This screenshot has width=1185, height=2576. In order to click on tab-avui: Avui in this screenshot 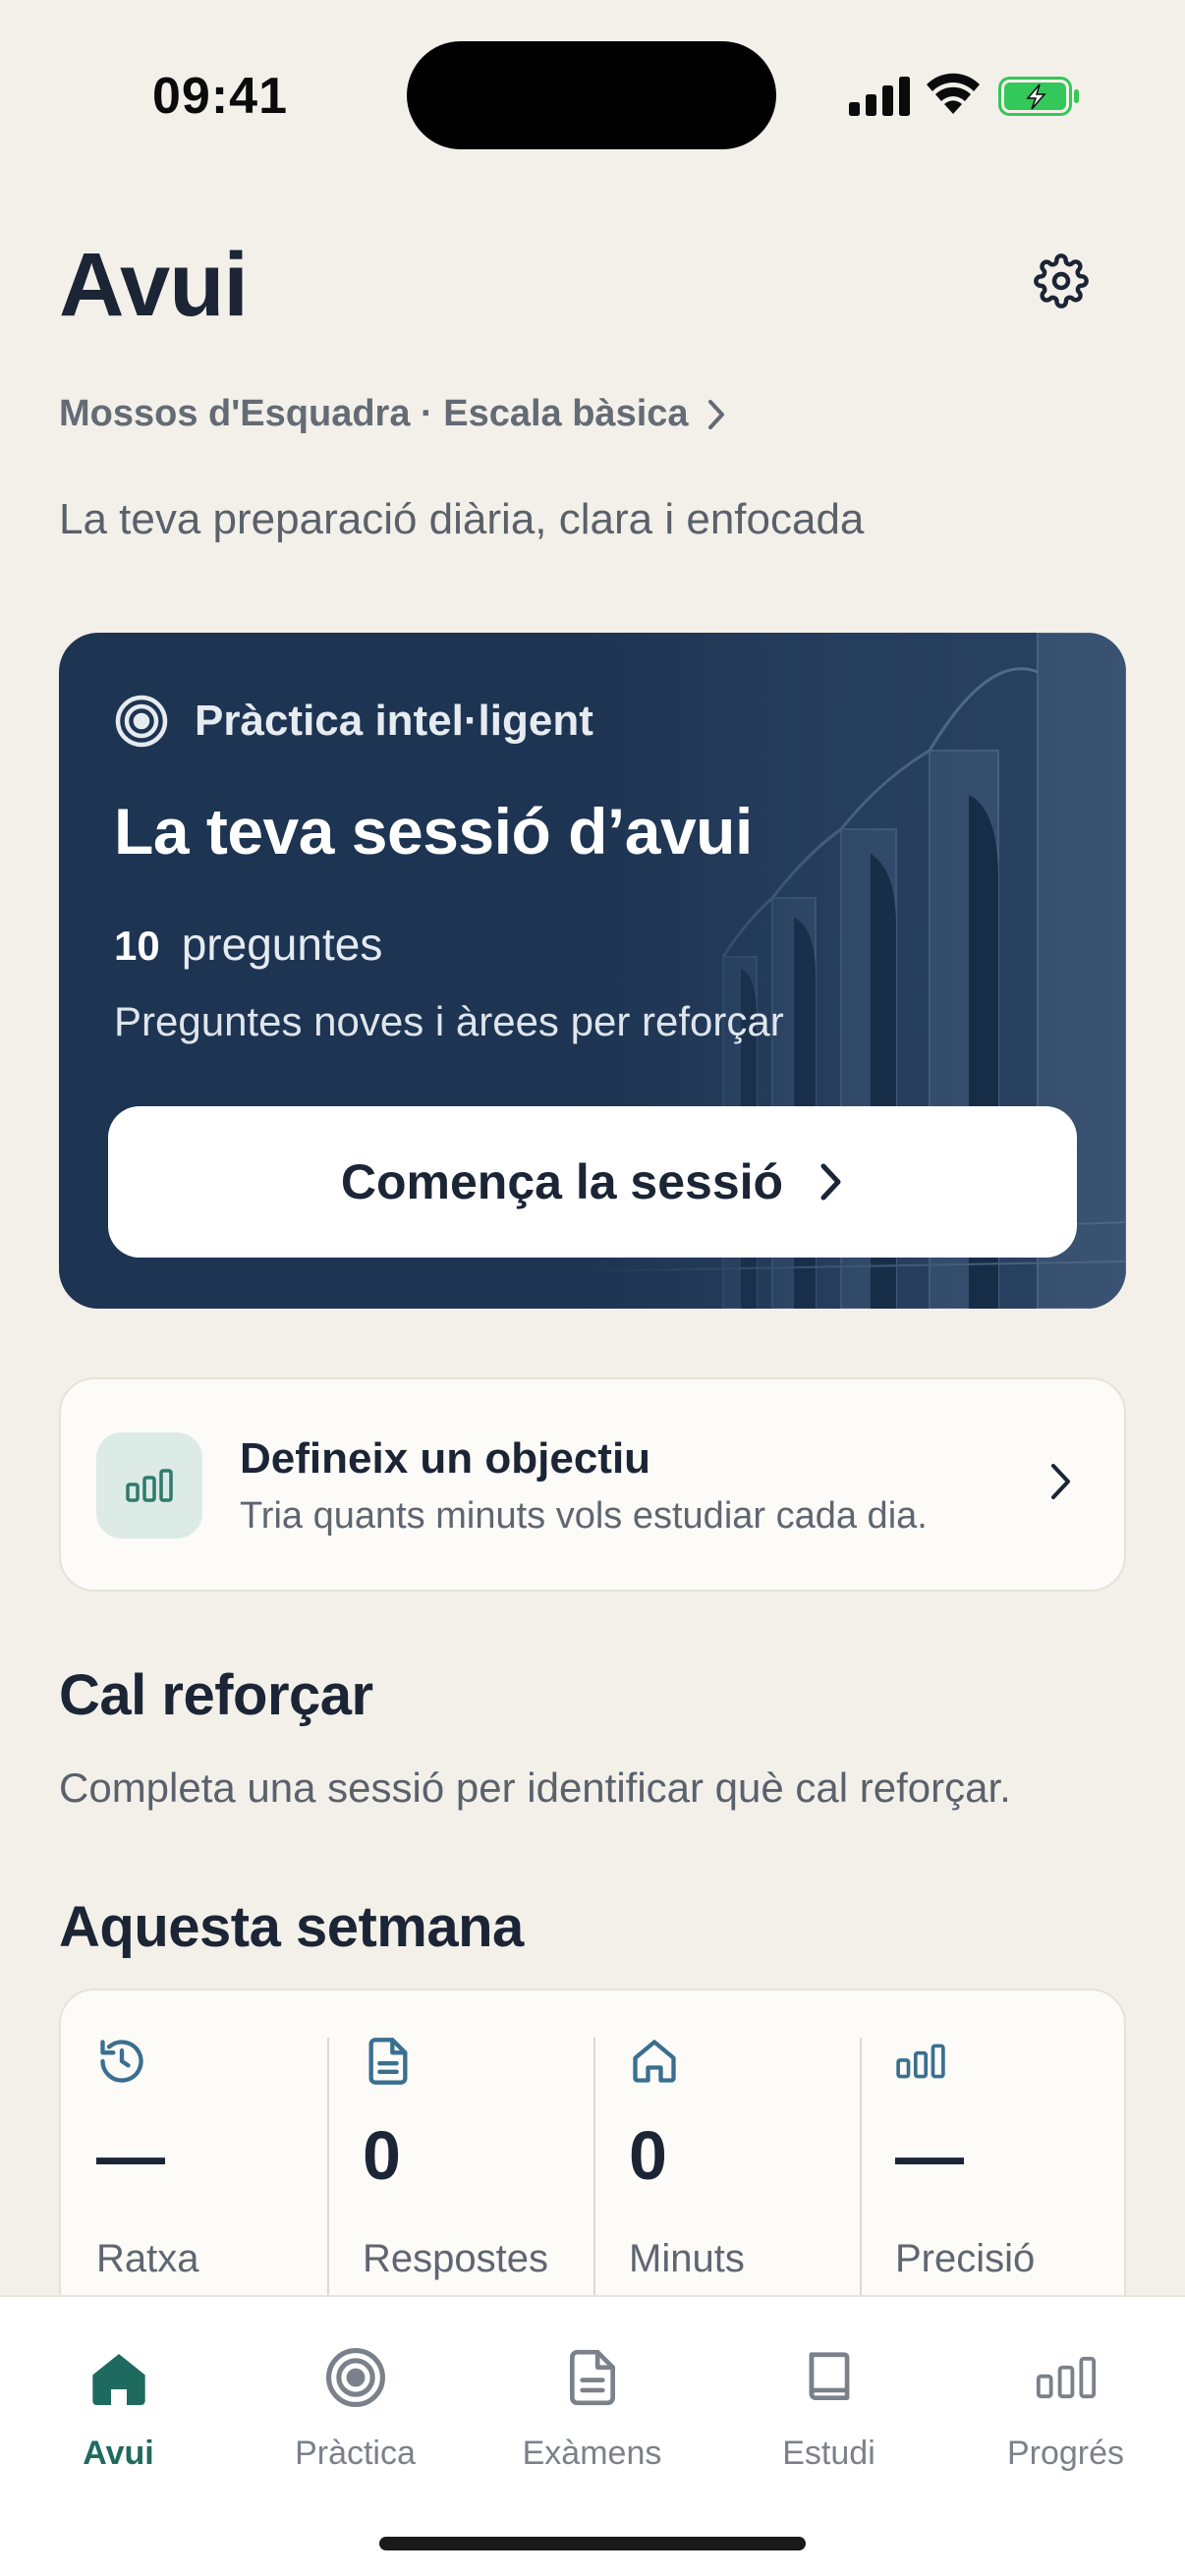, I will do `click(119, 2420)`.